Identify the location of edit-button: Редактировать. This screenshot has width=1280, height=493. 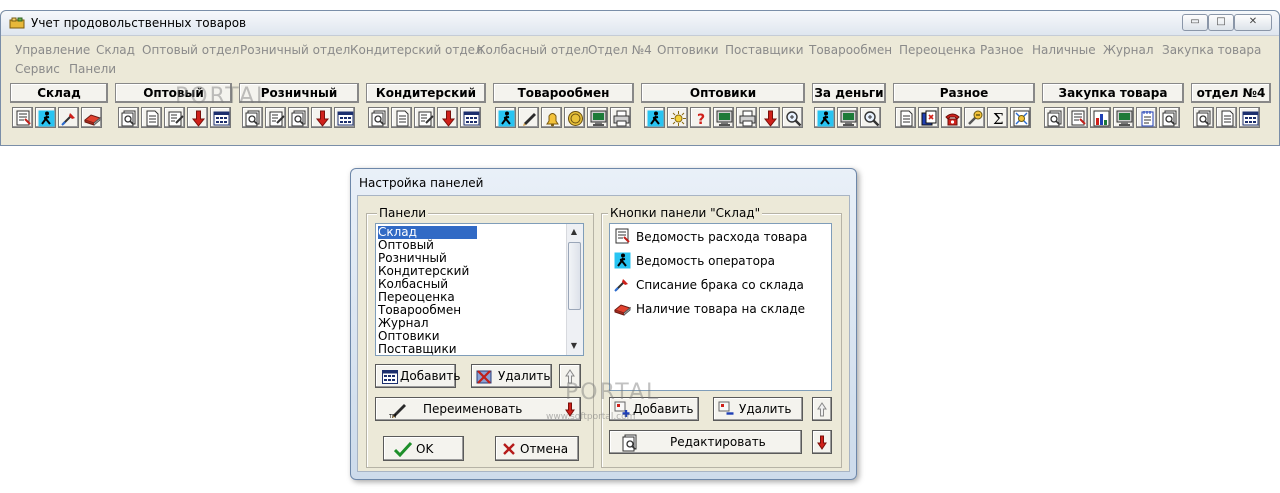
(705, 442).